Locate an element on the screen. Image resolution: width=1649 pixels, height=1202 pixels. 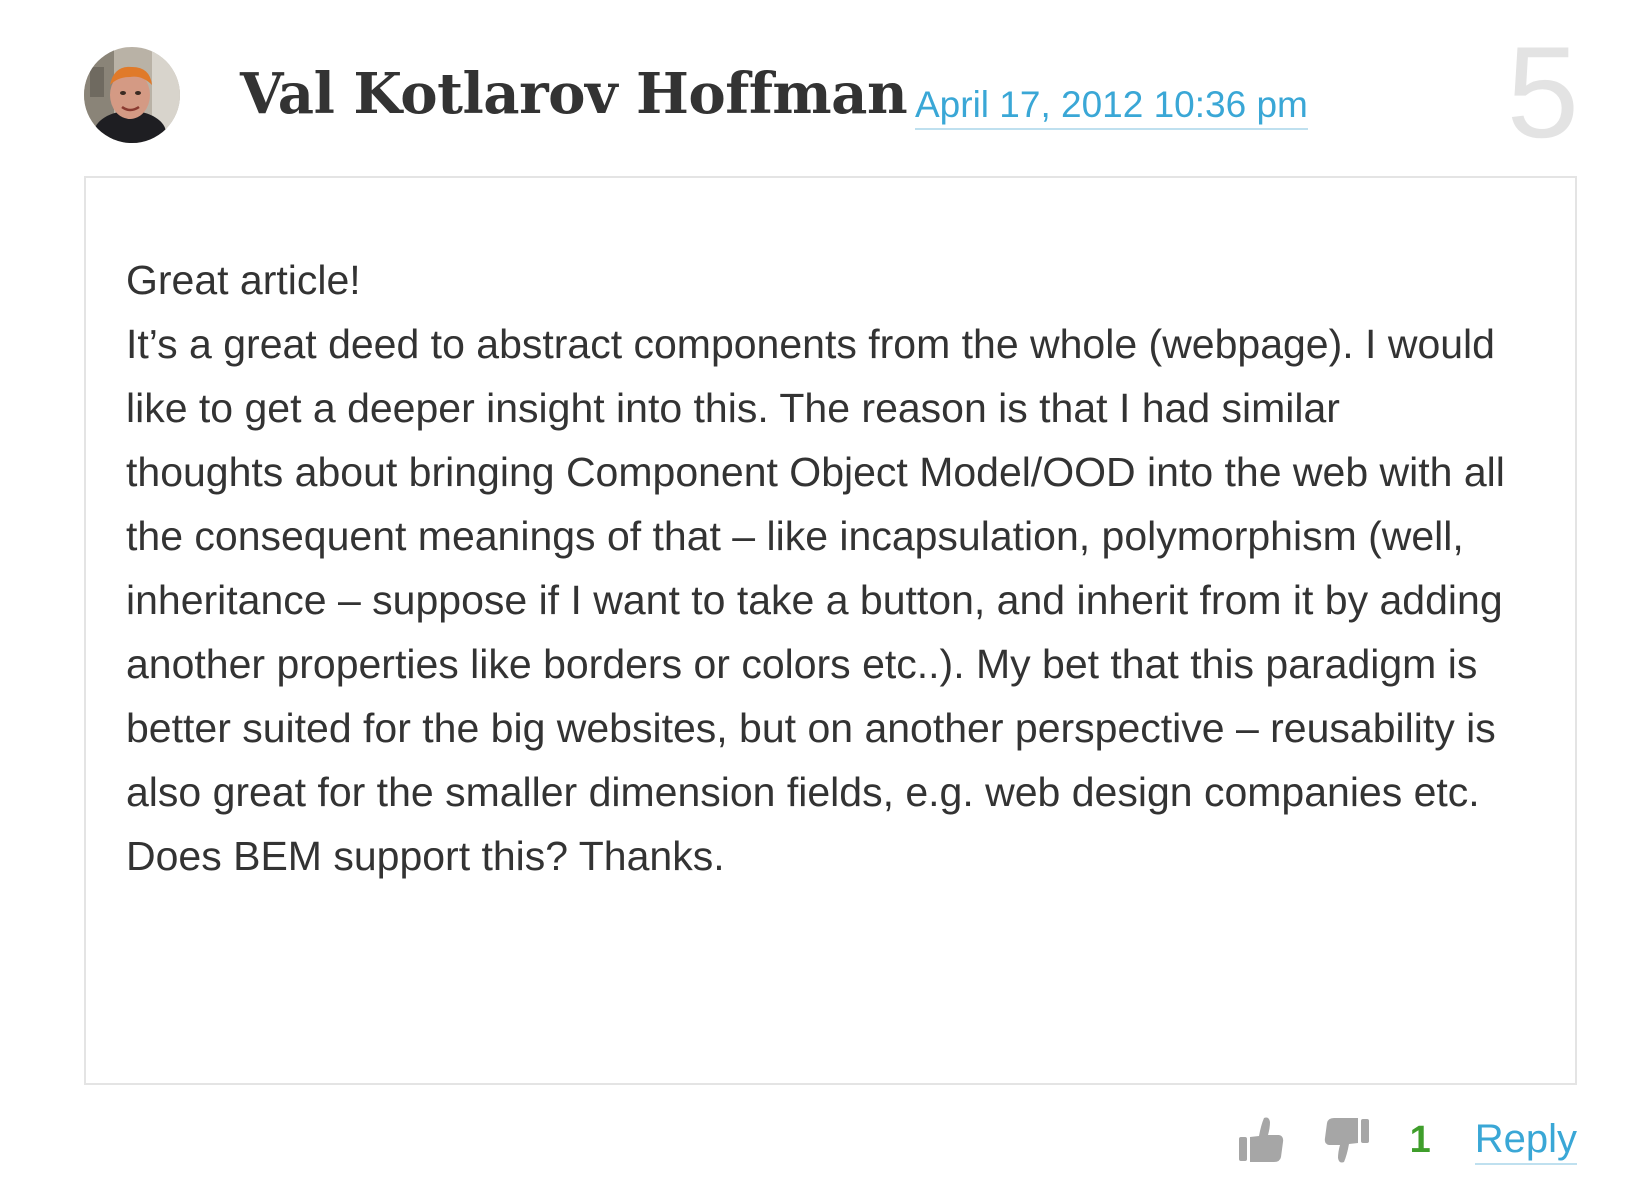
comment-date-link: April 17, 2012 10:36 pm is located at coordinates (1111, 106).